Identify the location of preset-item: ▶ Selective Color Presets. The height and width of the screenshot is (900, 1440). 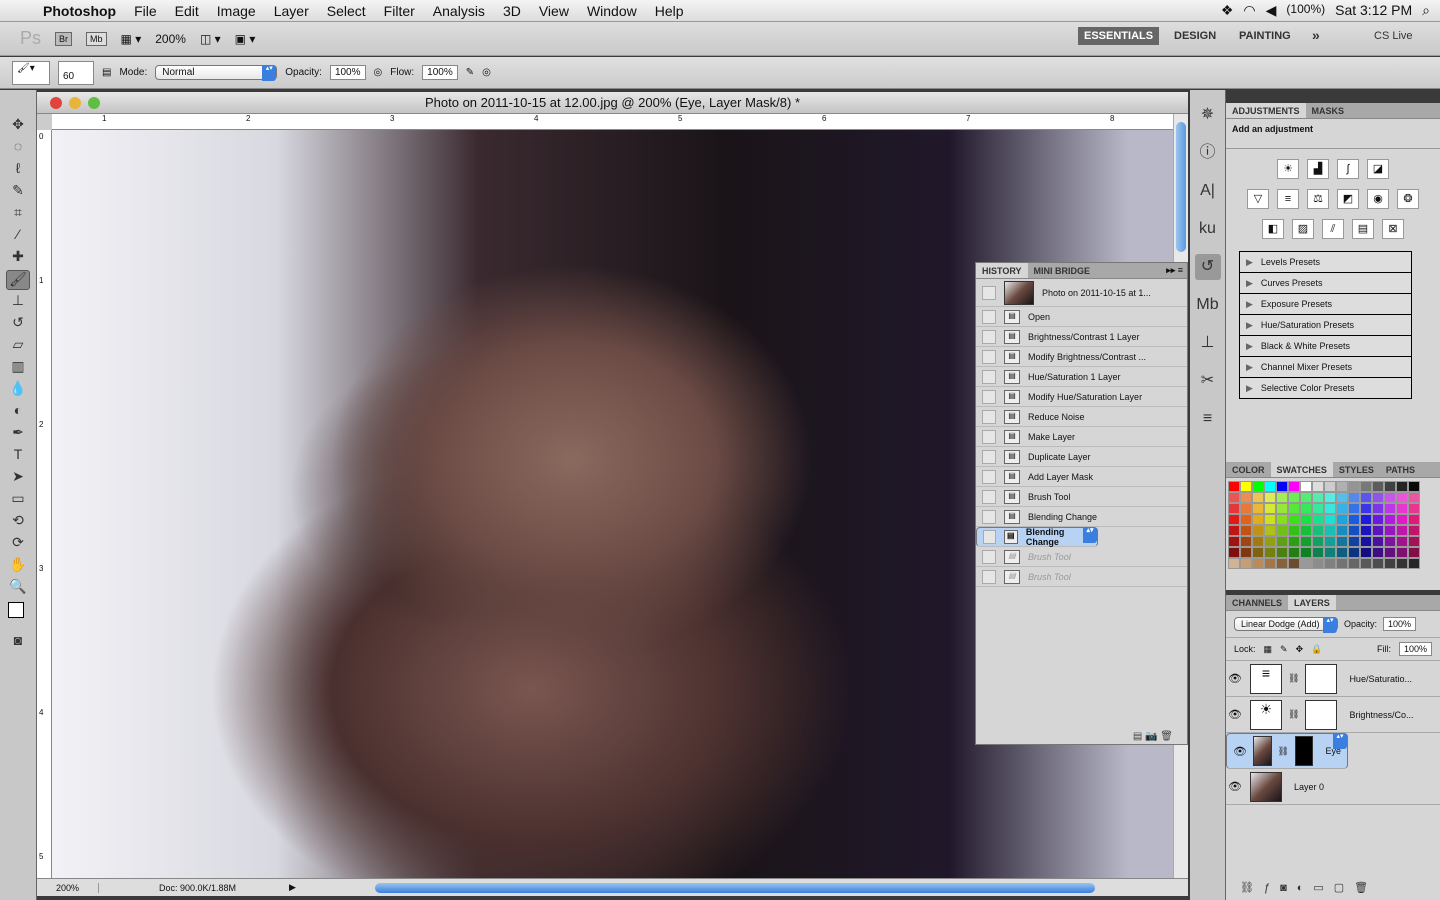
(1325, 388).